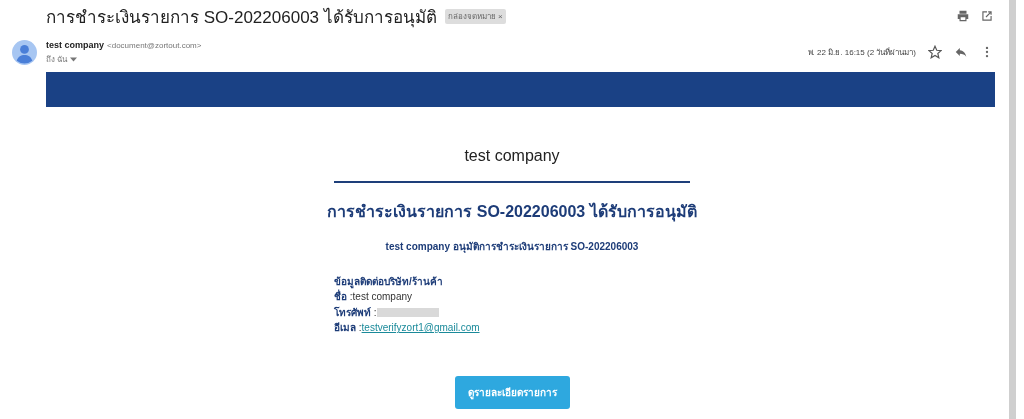  Describe the element at coordinates (512, 392) in the screenshot. I see `view-details-button: ดูรายละเอียดรายการ` at that location.